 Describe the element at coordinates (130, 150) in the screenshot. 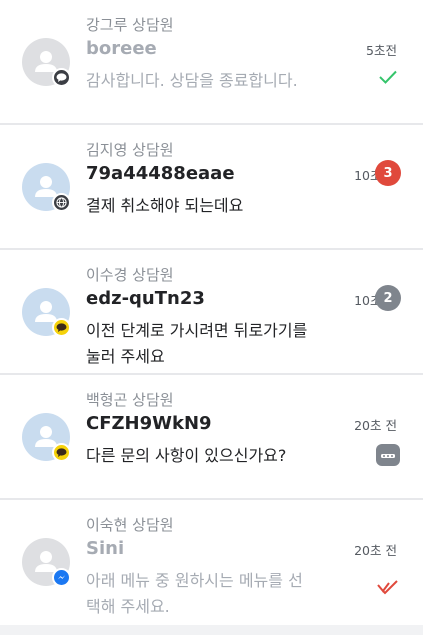

I see `agent-name: 김지영 상담원` at that location.